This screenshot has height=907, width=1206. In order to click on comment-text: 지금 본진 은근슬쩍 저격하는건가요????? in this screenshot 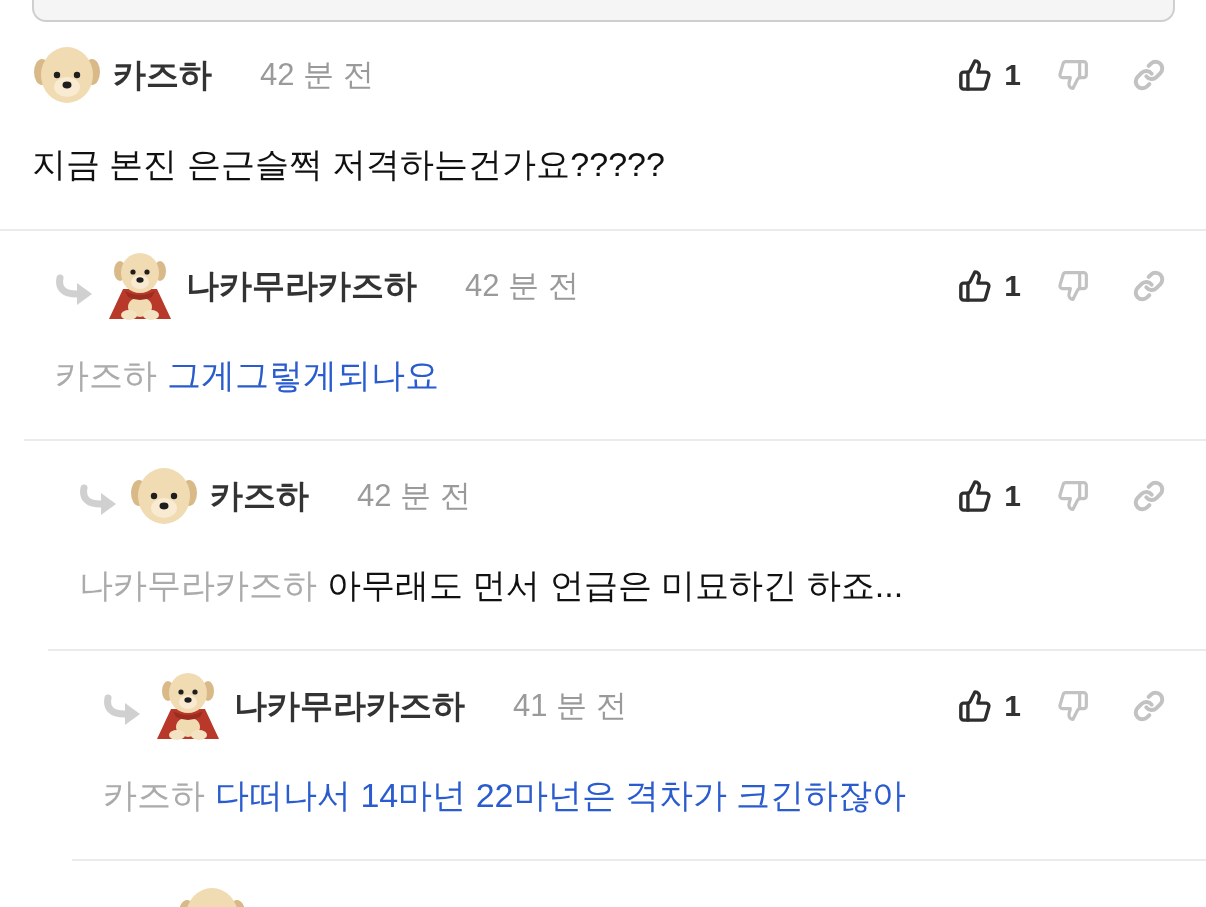, I will do `click(348, 164)`.